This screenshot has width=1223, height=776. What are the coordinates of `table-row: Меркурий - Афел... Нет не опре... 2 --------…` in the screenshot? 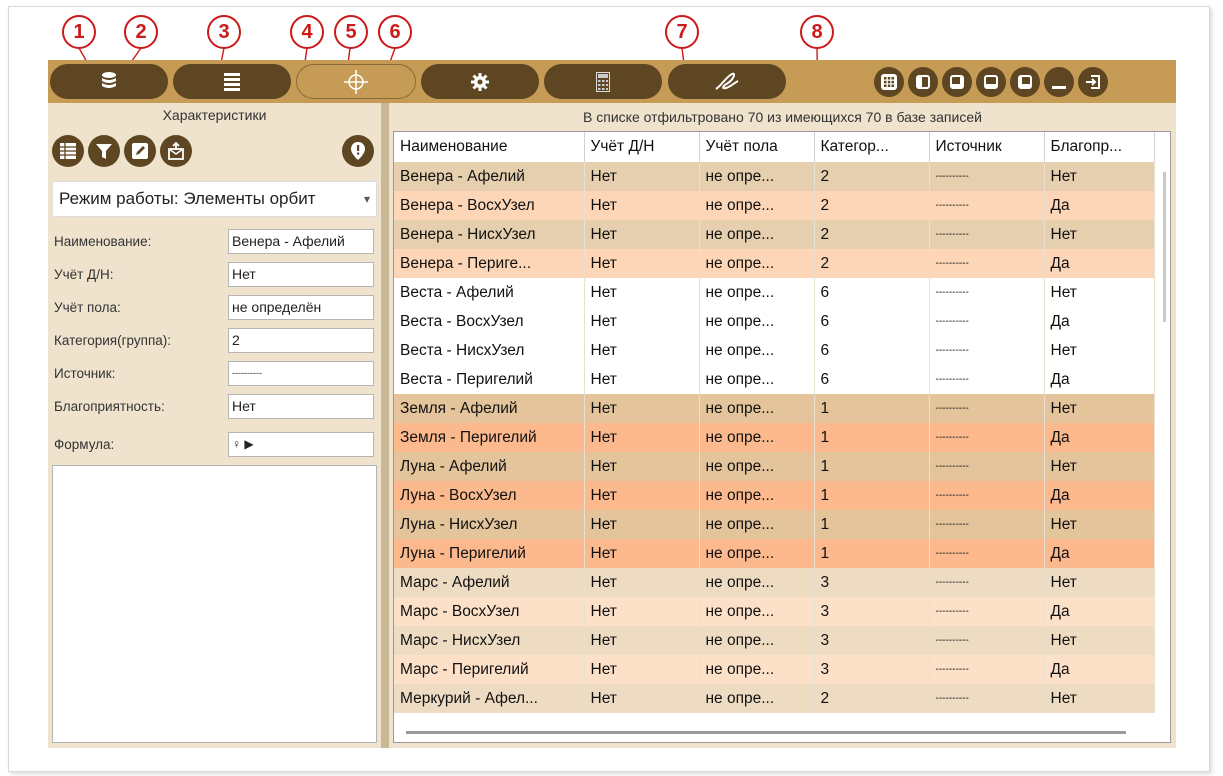 It's located at (774, 698).